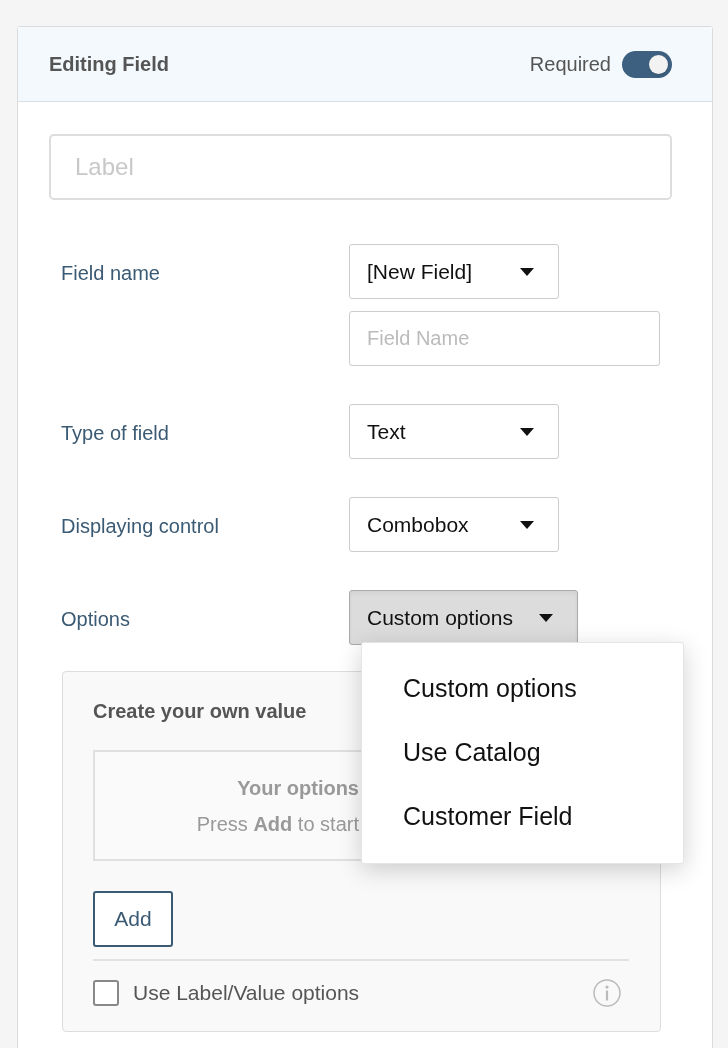 The height and width of the screenshot is (1048, 728). Describe the element at coordinates (106, 992) in the screenshot. I see `checkbox` at that location.